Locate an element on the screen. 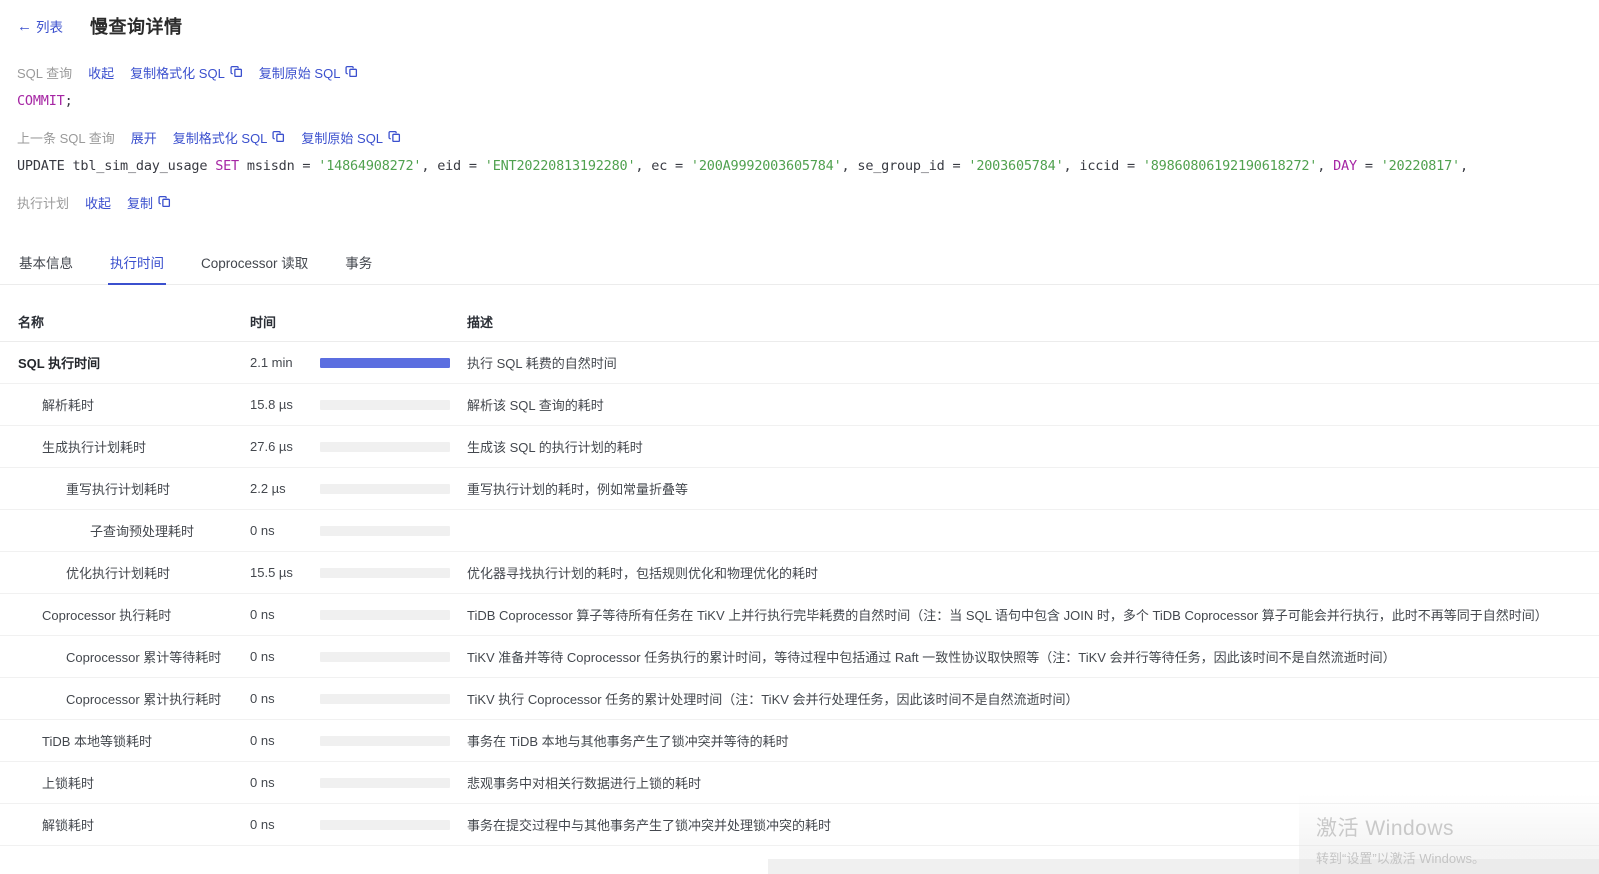  metric-desc: 悲观事务中对相关行数据进行上锁的耗时 is located at coordinates (584, 783).